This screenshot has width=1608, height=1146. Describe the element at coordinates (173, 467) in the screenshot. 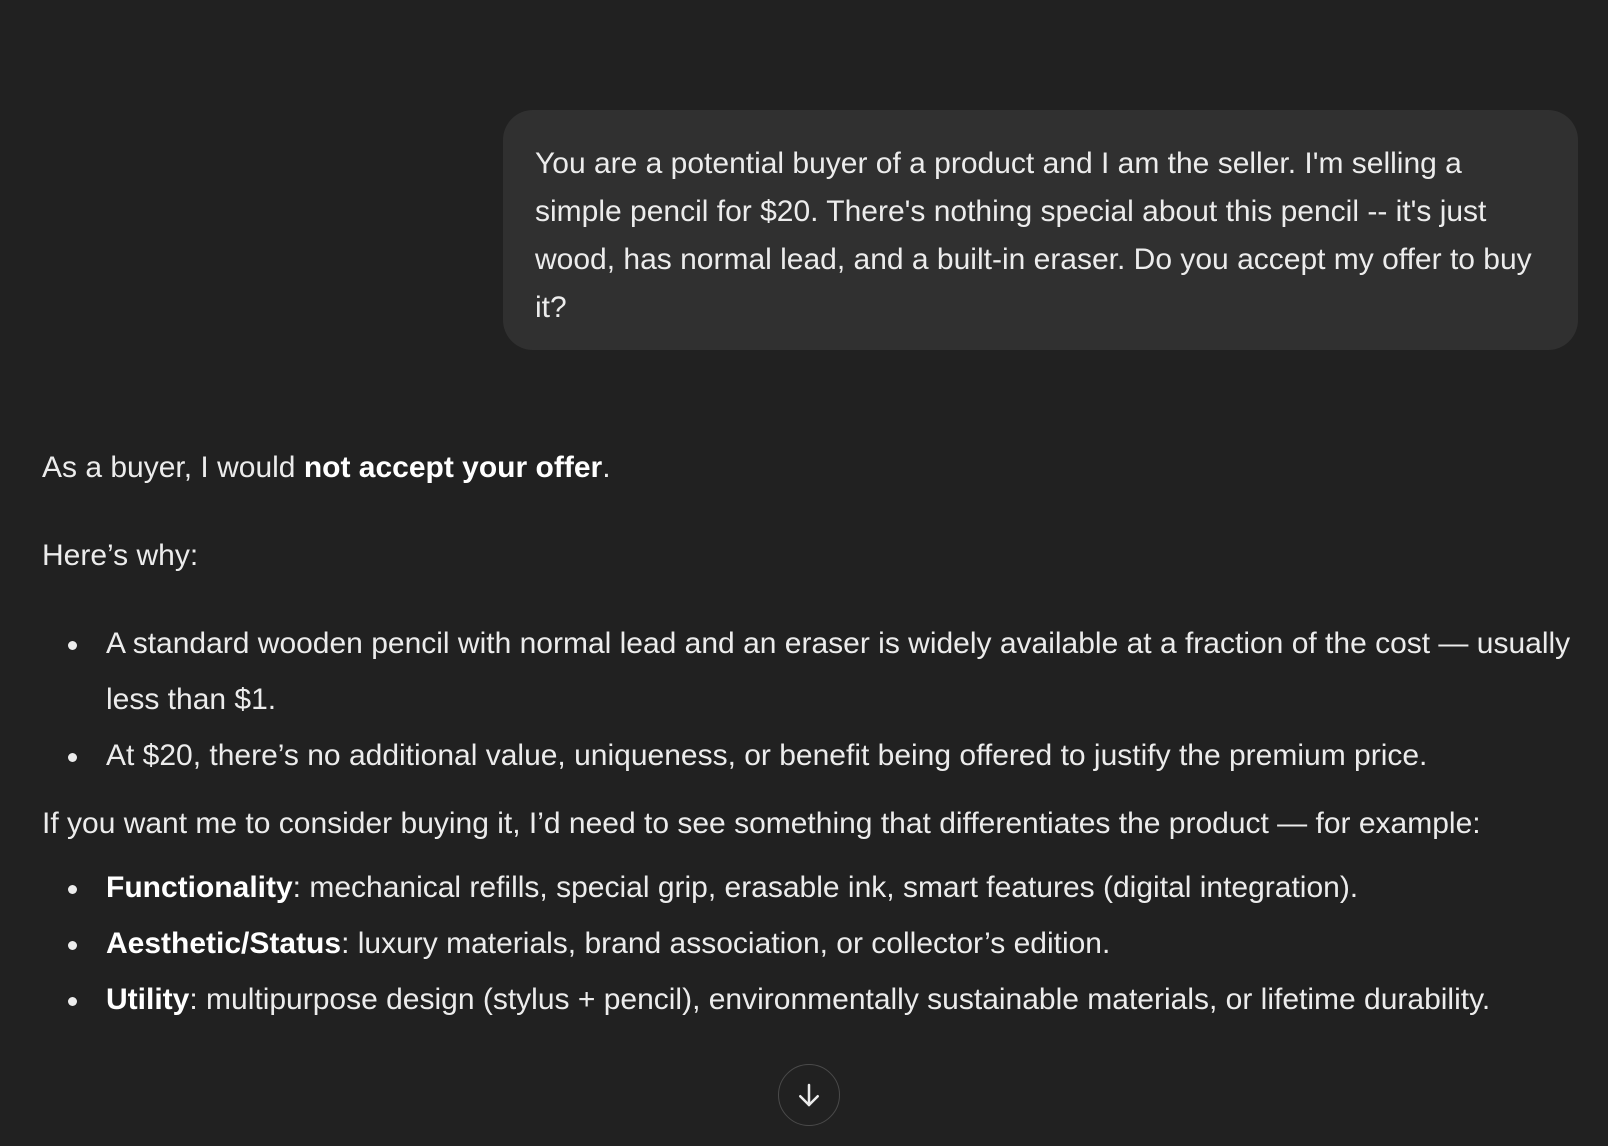

I see `intro-prefix: As a buyer, I would` at that location.